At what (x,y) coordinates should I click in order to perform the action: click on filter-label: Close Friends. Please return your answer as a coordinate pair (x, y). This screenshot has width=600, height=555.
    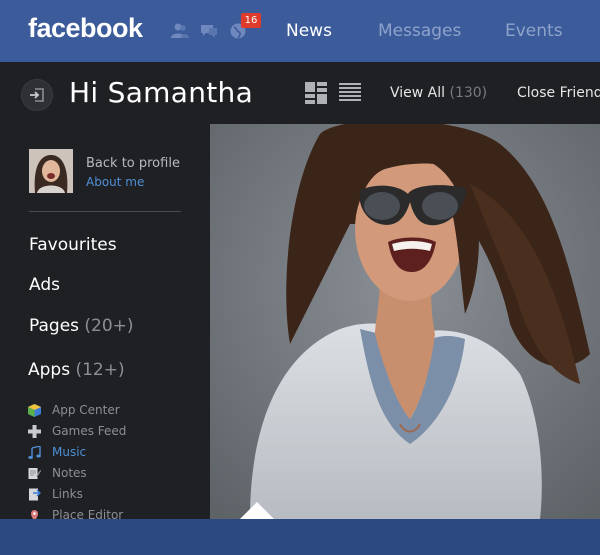
    Looking at the image, I should click on (558, 93).